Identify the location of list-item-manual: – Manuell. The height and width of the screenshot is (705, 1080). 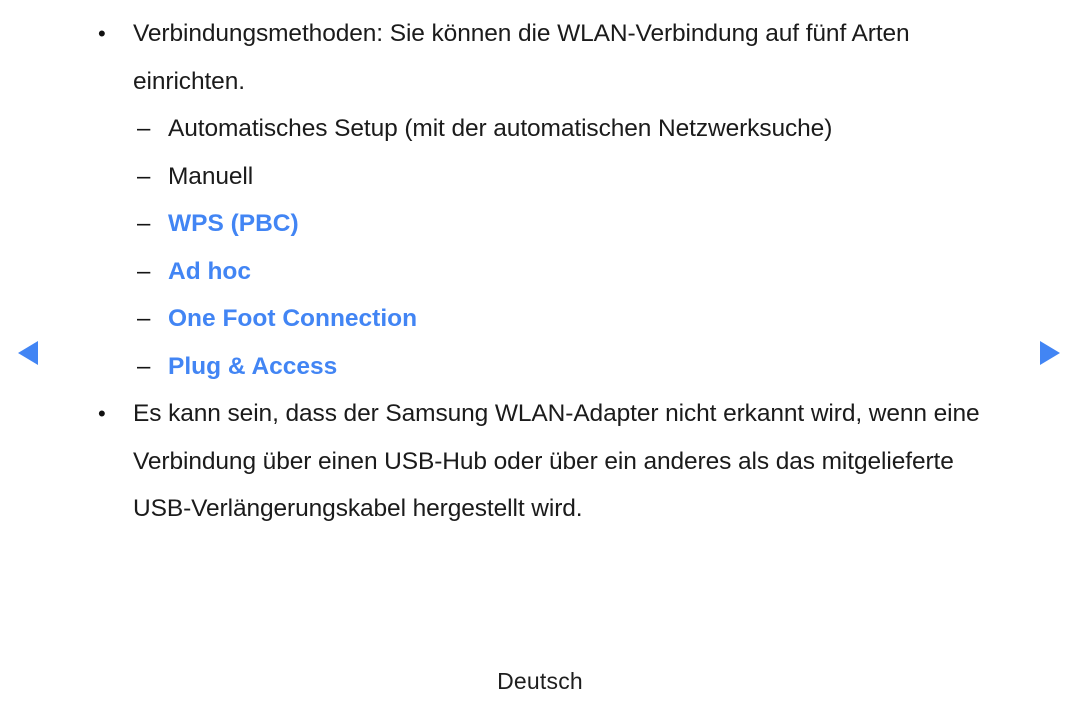
(561, 177).